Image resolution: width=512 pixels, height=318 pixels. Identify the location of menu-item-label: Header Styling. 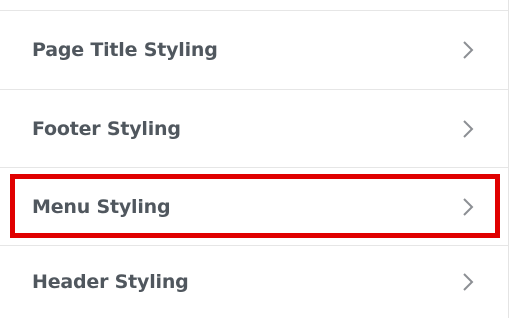
(110, 282).